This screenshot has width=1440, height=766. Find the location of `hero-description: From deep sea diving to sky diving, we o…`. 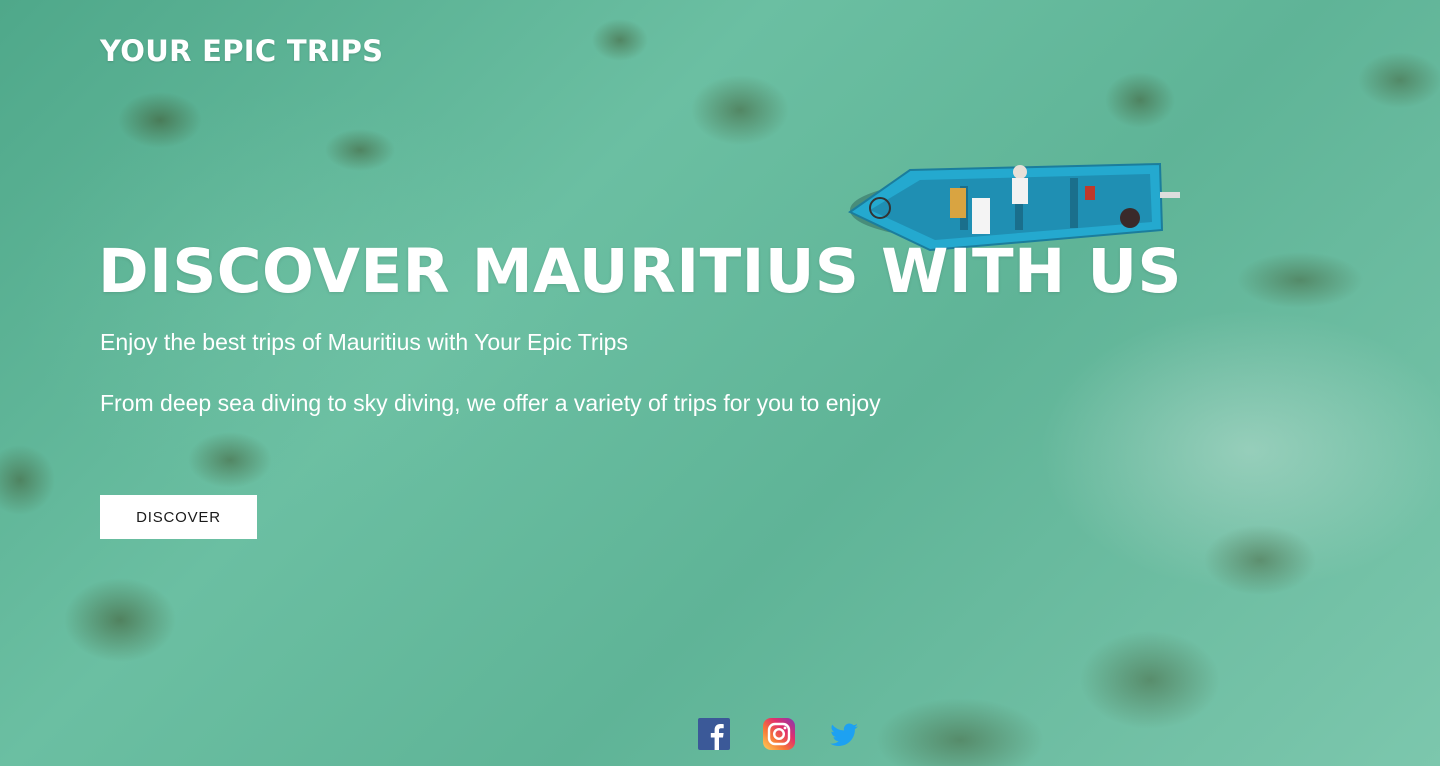

hero-description: From deep sea diving to sky diving, we o… is located at coordinates (490, 403).